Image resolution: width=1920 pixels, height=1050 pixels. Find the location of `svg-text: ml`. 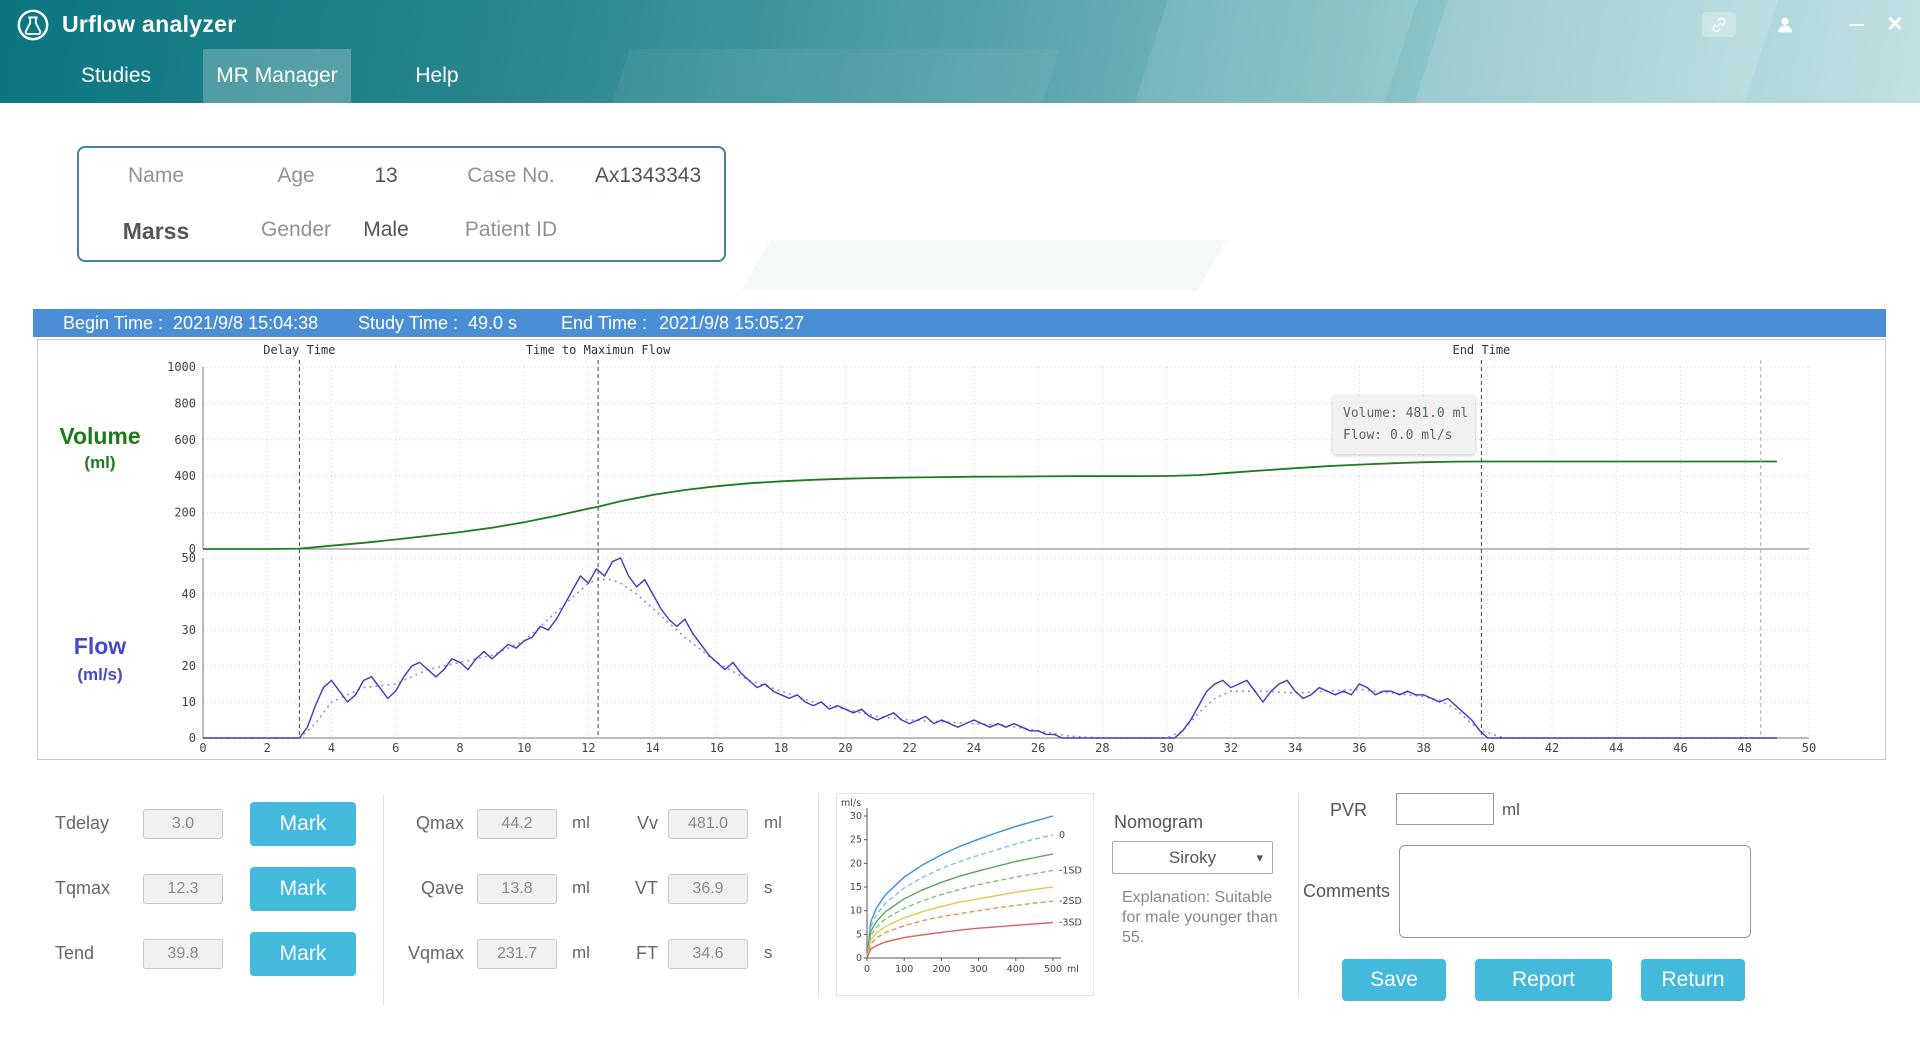

svg-text: ml is located at coordinates (1073, 969).